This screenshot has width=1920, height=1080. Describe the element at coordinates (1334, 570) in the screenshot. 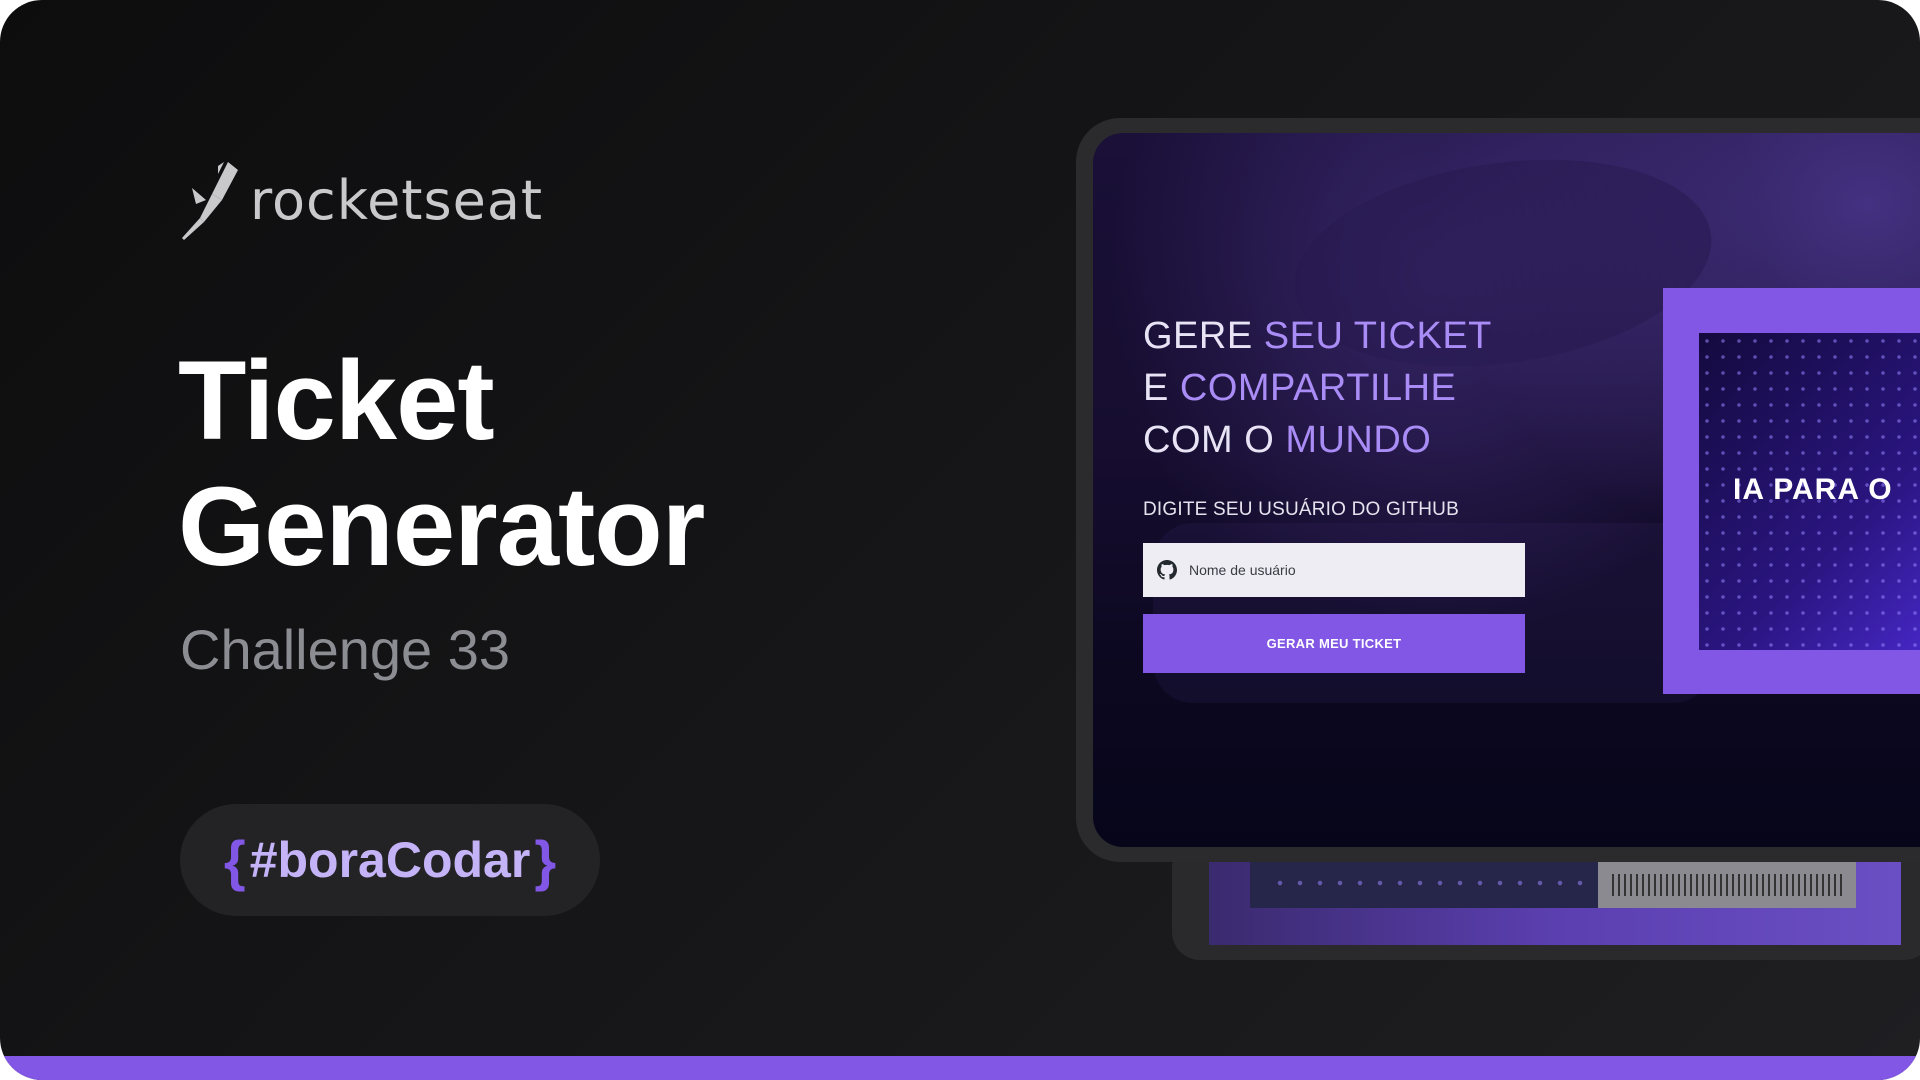

I see `github-username-input: Nome de usuário` at that location.